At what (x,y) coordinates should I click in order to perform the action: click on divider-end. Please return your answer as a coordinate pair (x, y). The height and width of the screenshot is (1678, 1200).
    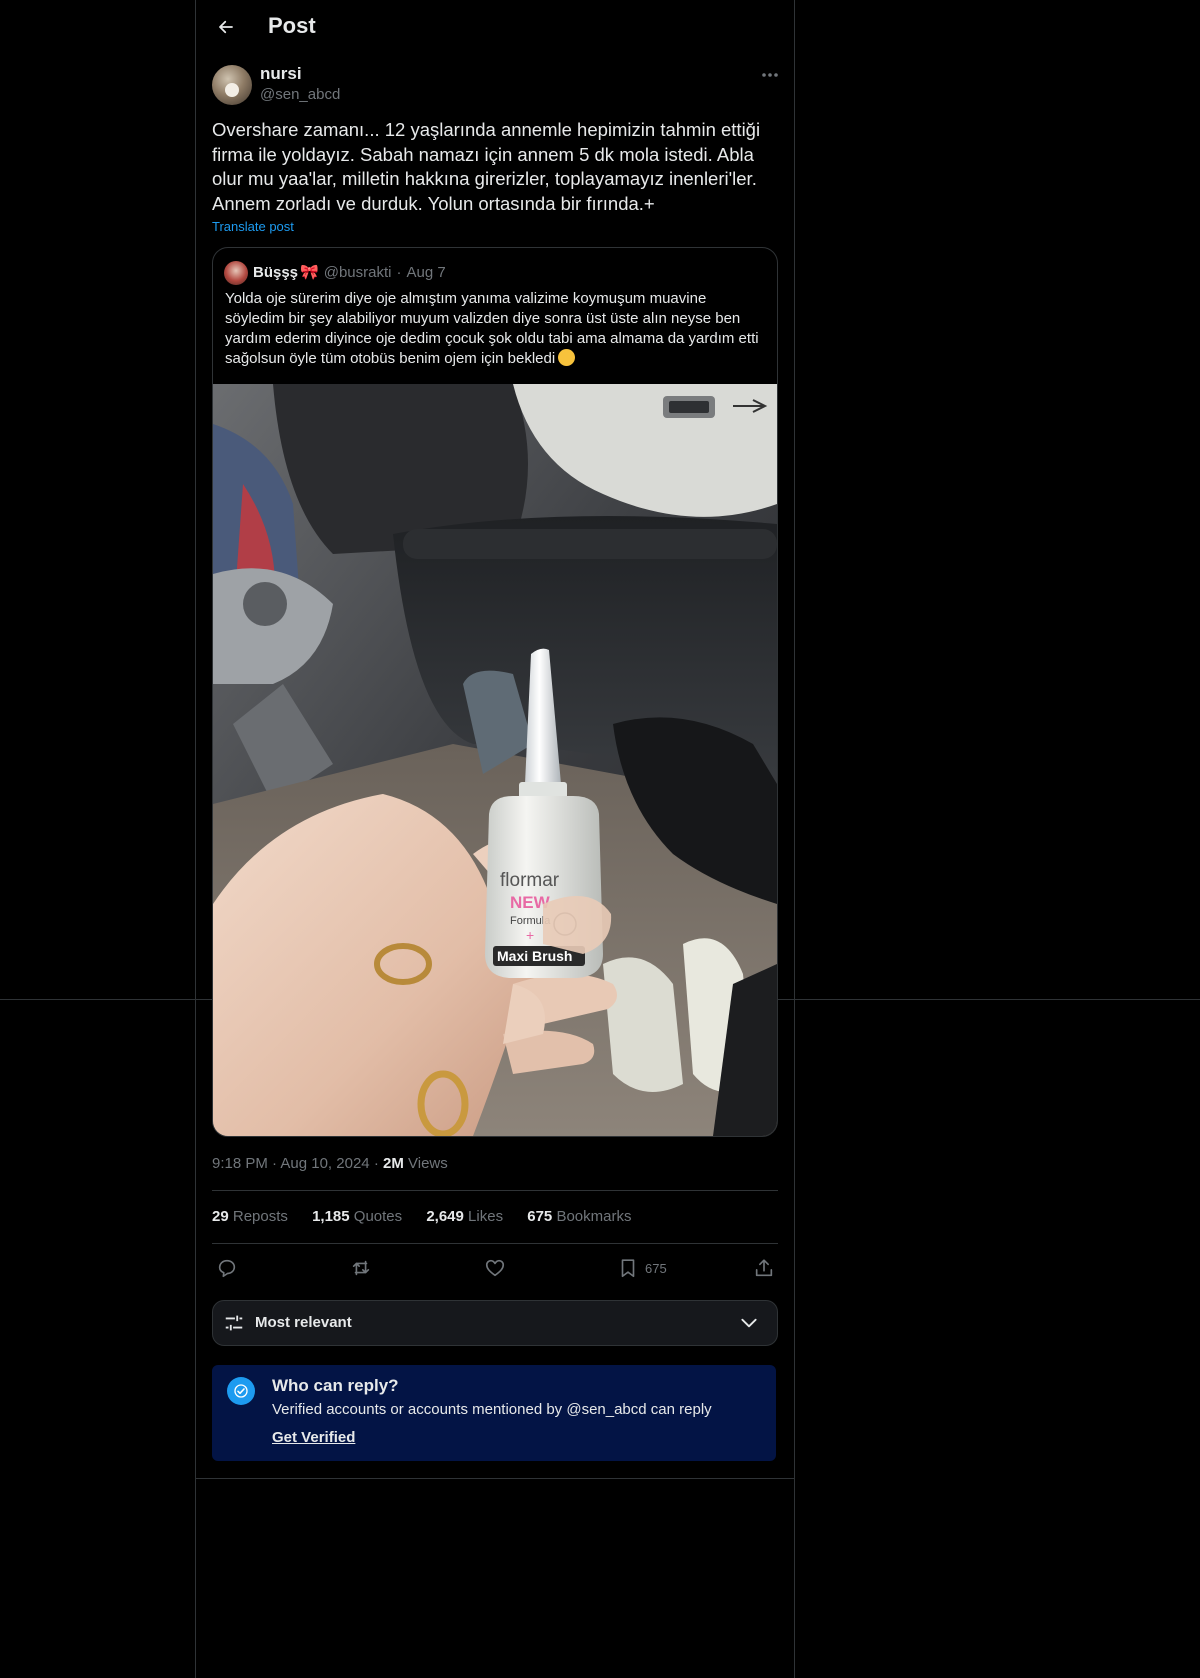
    Looking at the image, I should click on (495, 1478).